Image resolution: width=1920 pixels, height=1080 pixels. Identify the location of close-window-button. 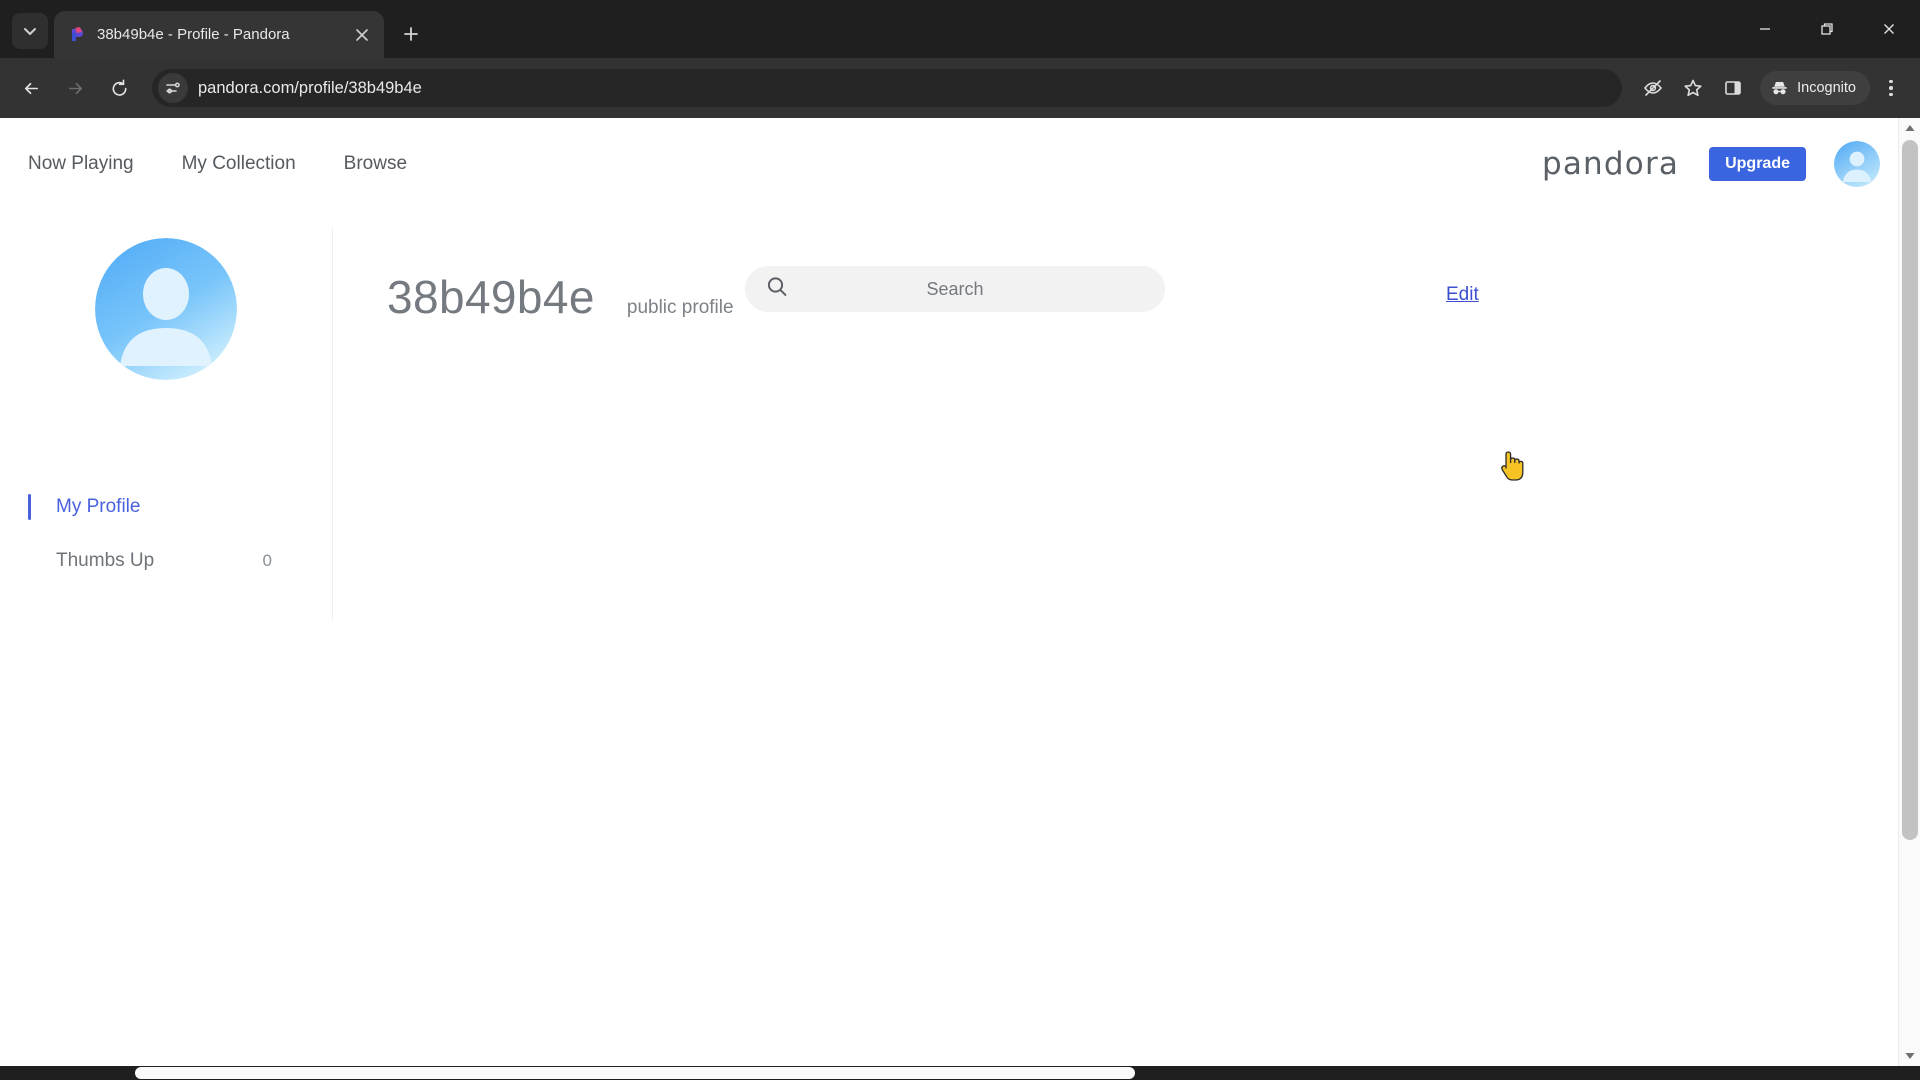
(1889, 29).